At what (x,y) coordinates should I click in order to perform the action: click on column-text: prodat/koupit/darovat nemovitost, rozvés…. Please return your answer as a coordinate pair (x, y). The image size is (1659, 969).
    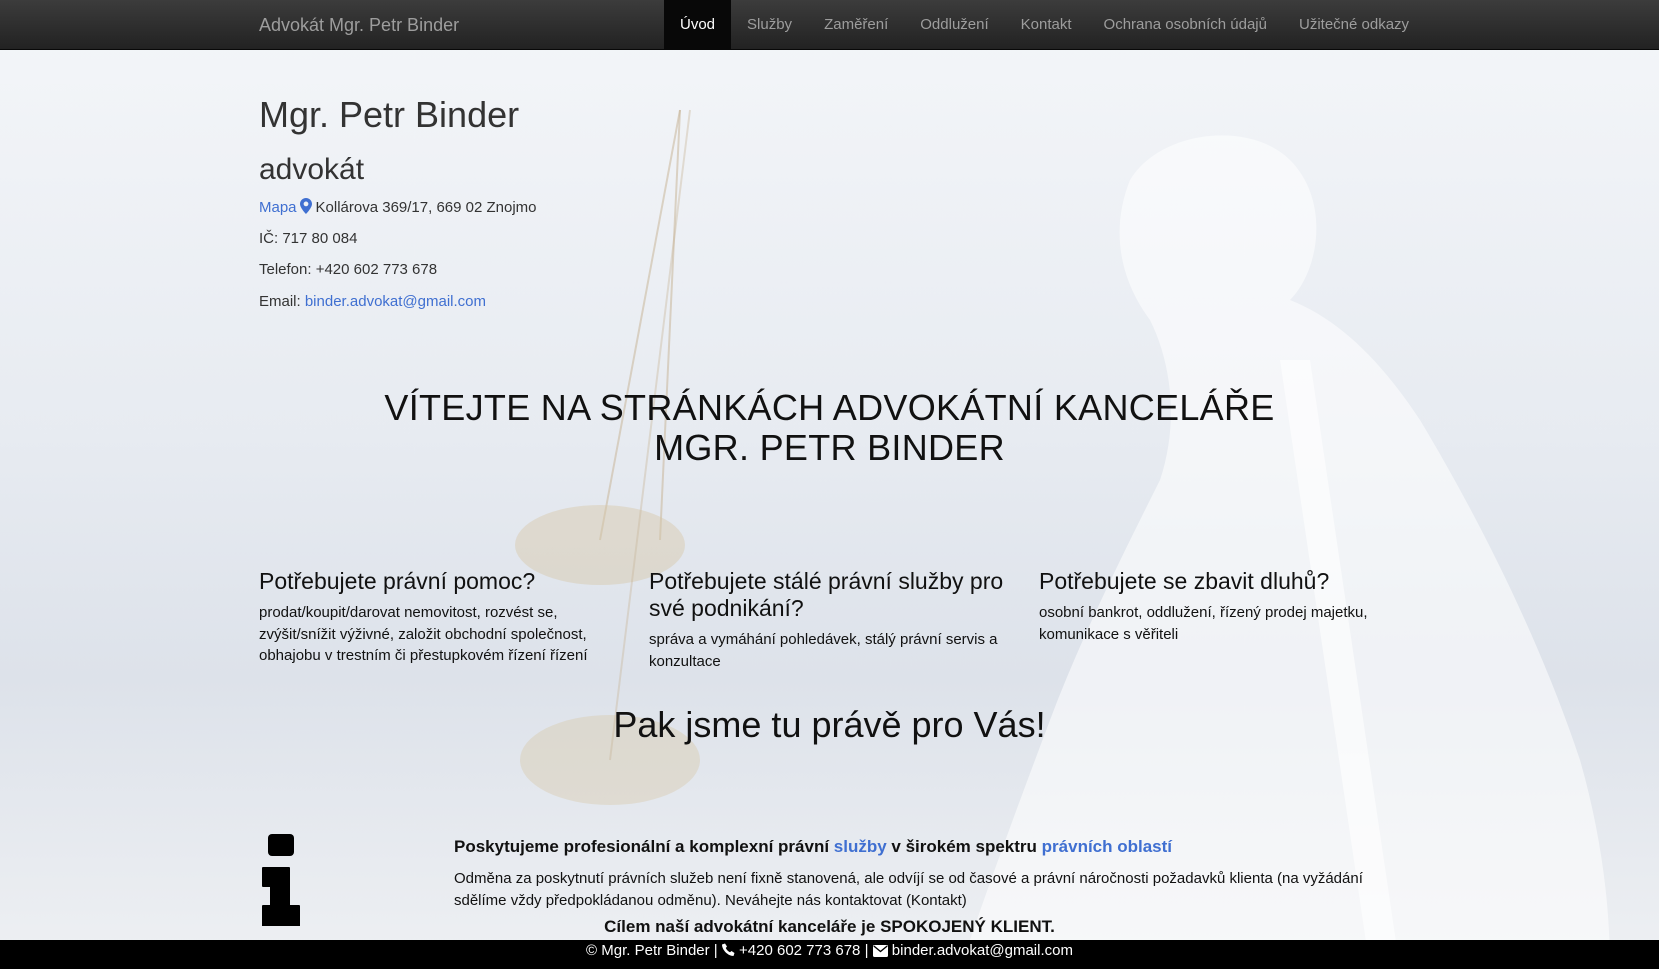
    Looking at the image, I should click on (423, 634).